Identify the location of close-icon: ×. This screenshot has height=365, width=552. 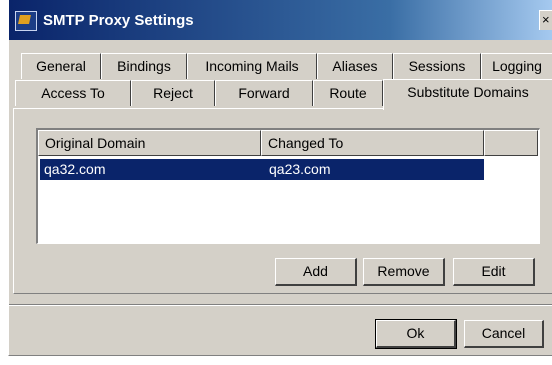
(545, 20).